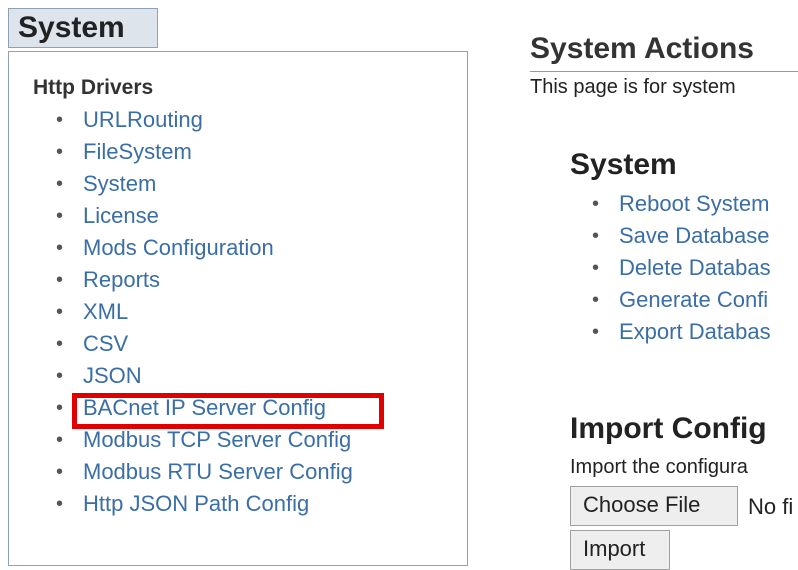  What do you see at coordinates (204, 120) in the screenshot?
I see `list-item: • URLRouting` at bounding box center [204, 120].